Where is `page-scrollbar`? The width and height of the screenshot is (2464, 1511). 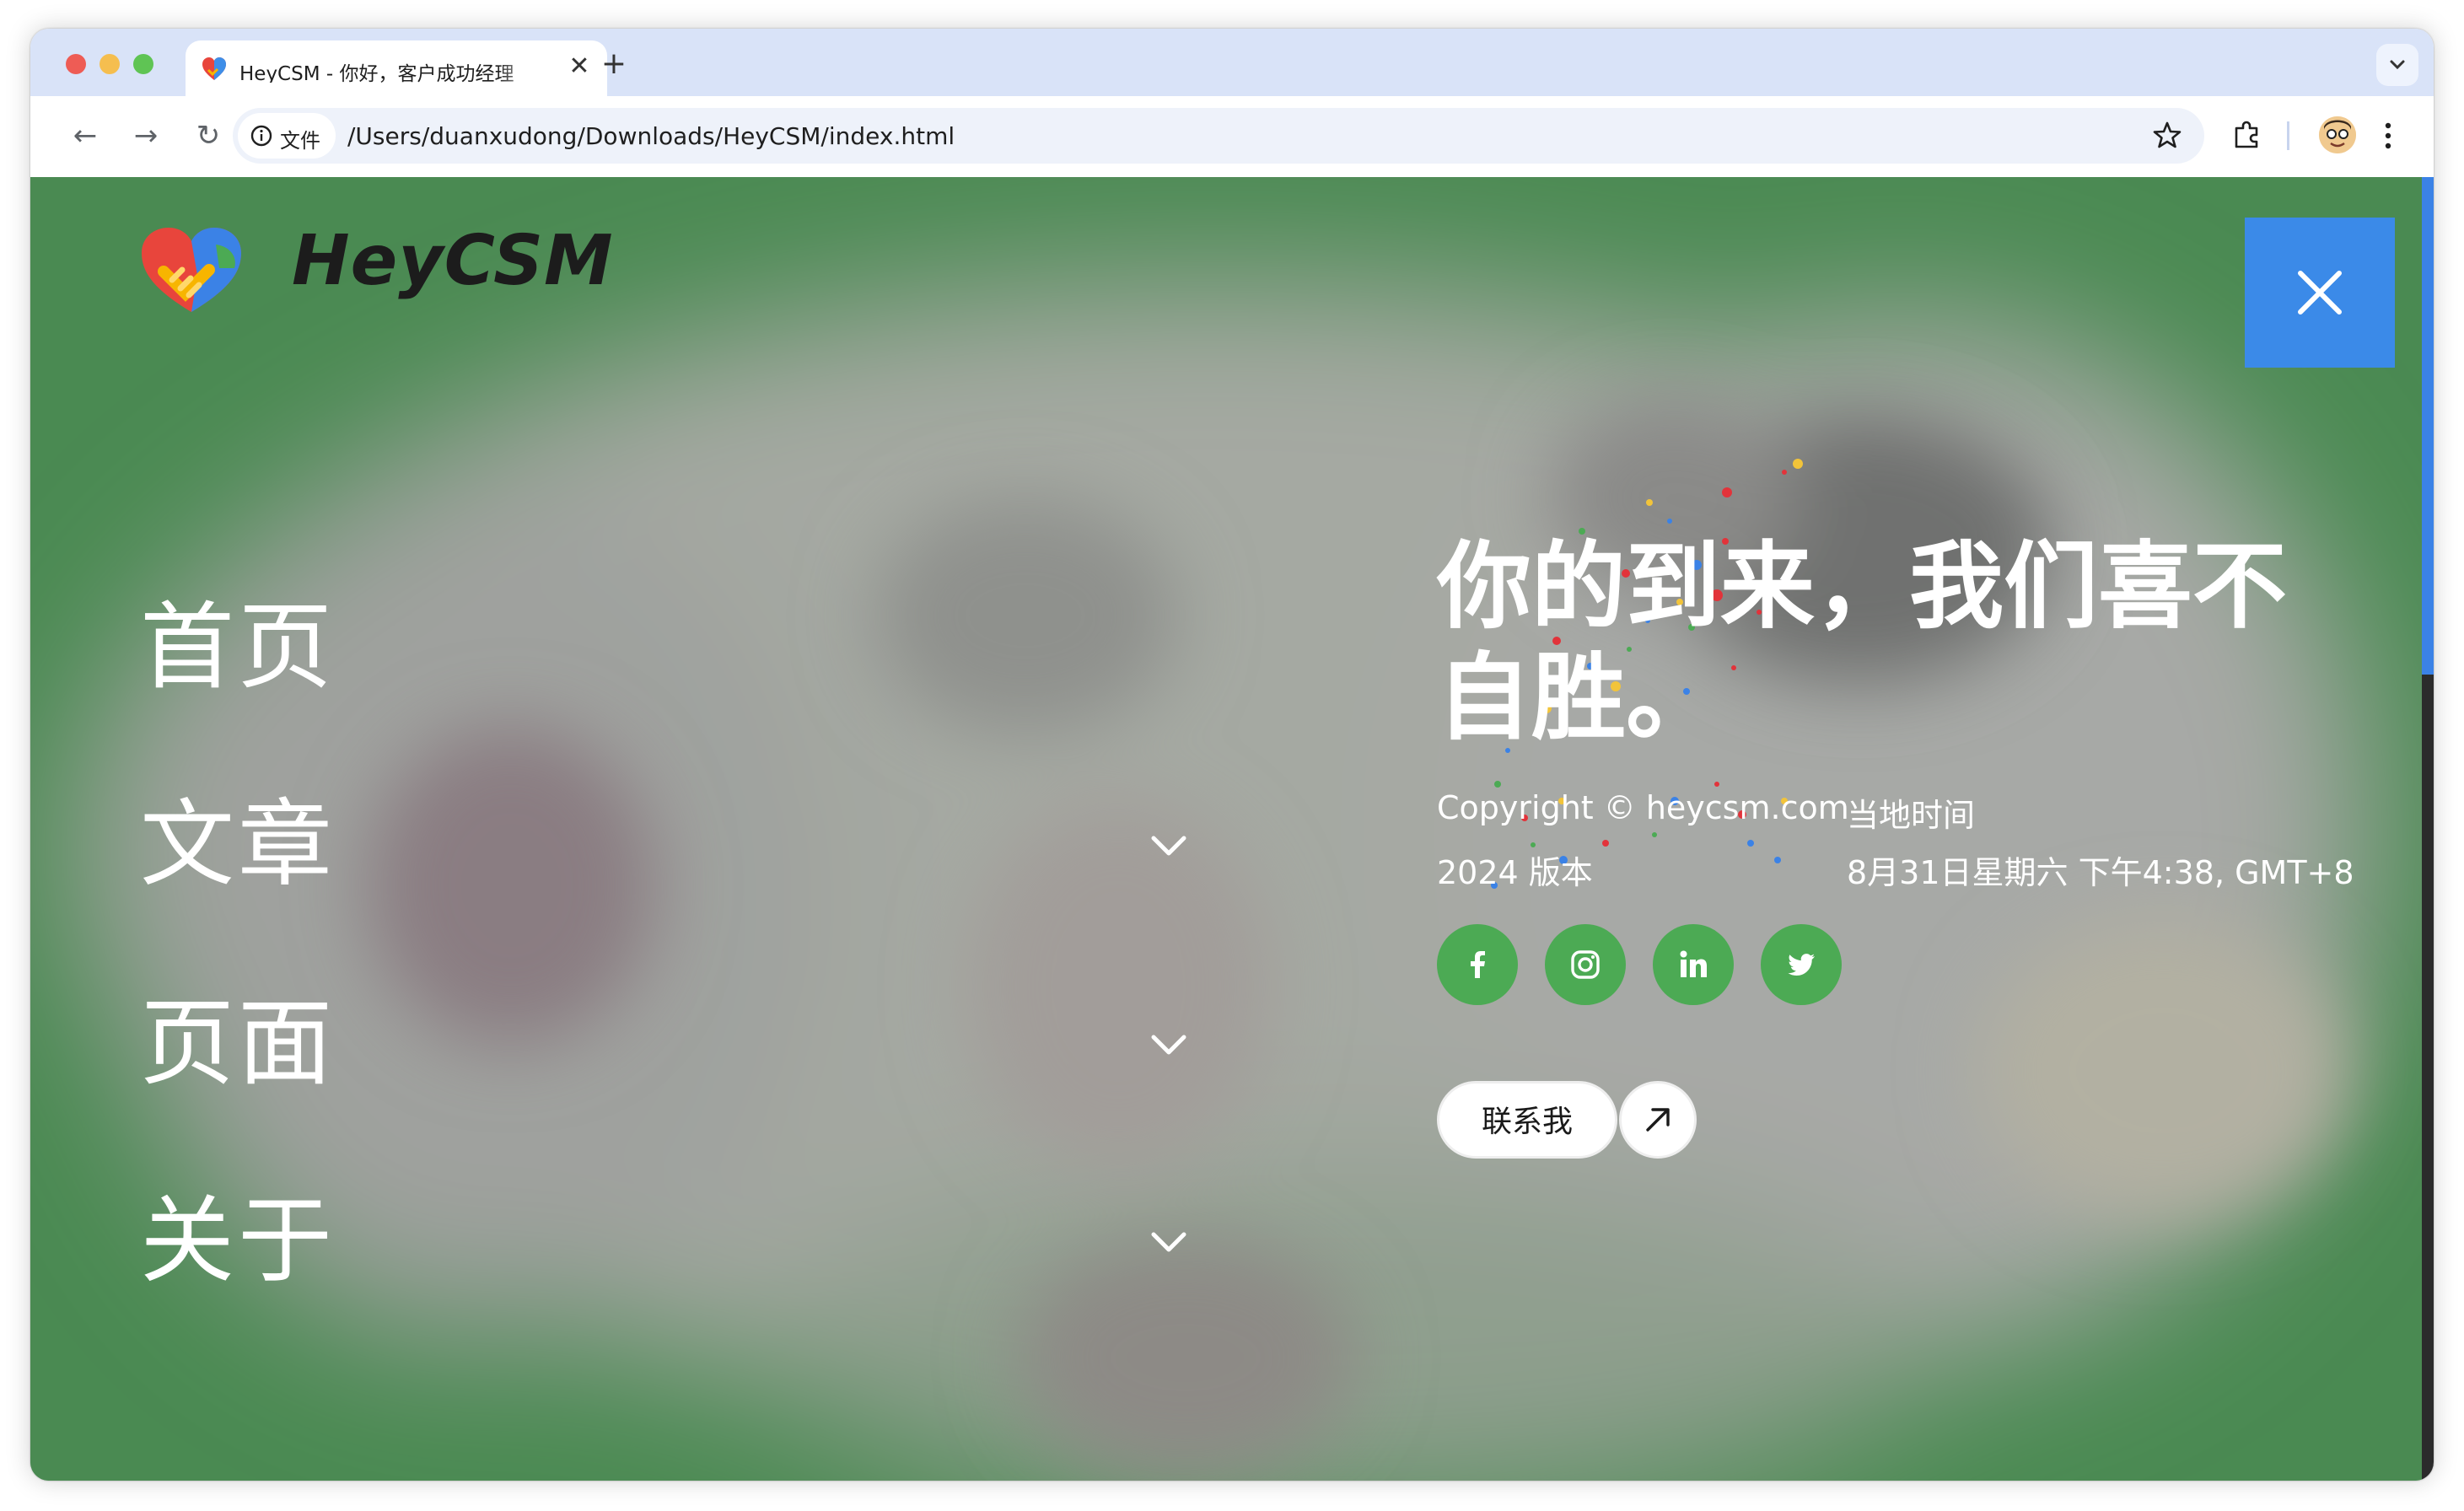 page-scrollbar is located at coordinates (2428, 829).